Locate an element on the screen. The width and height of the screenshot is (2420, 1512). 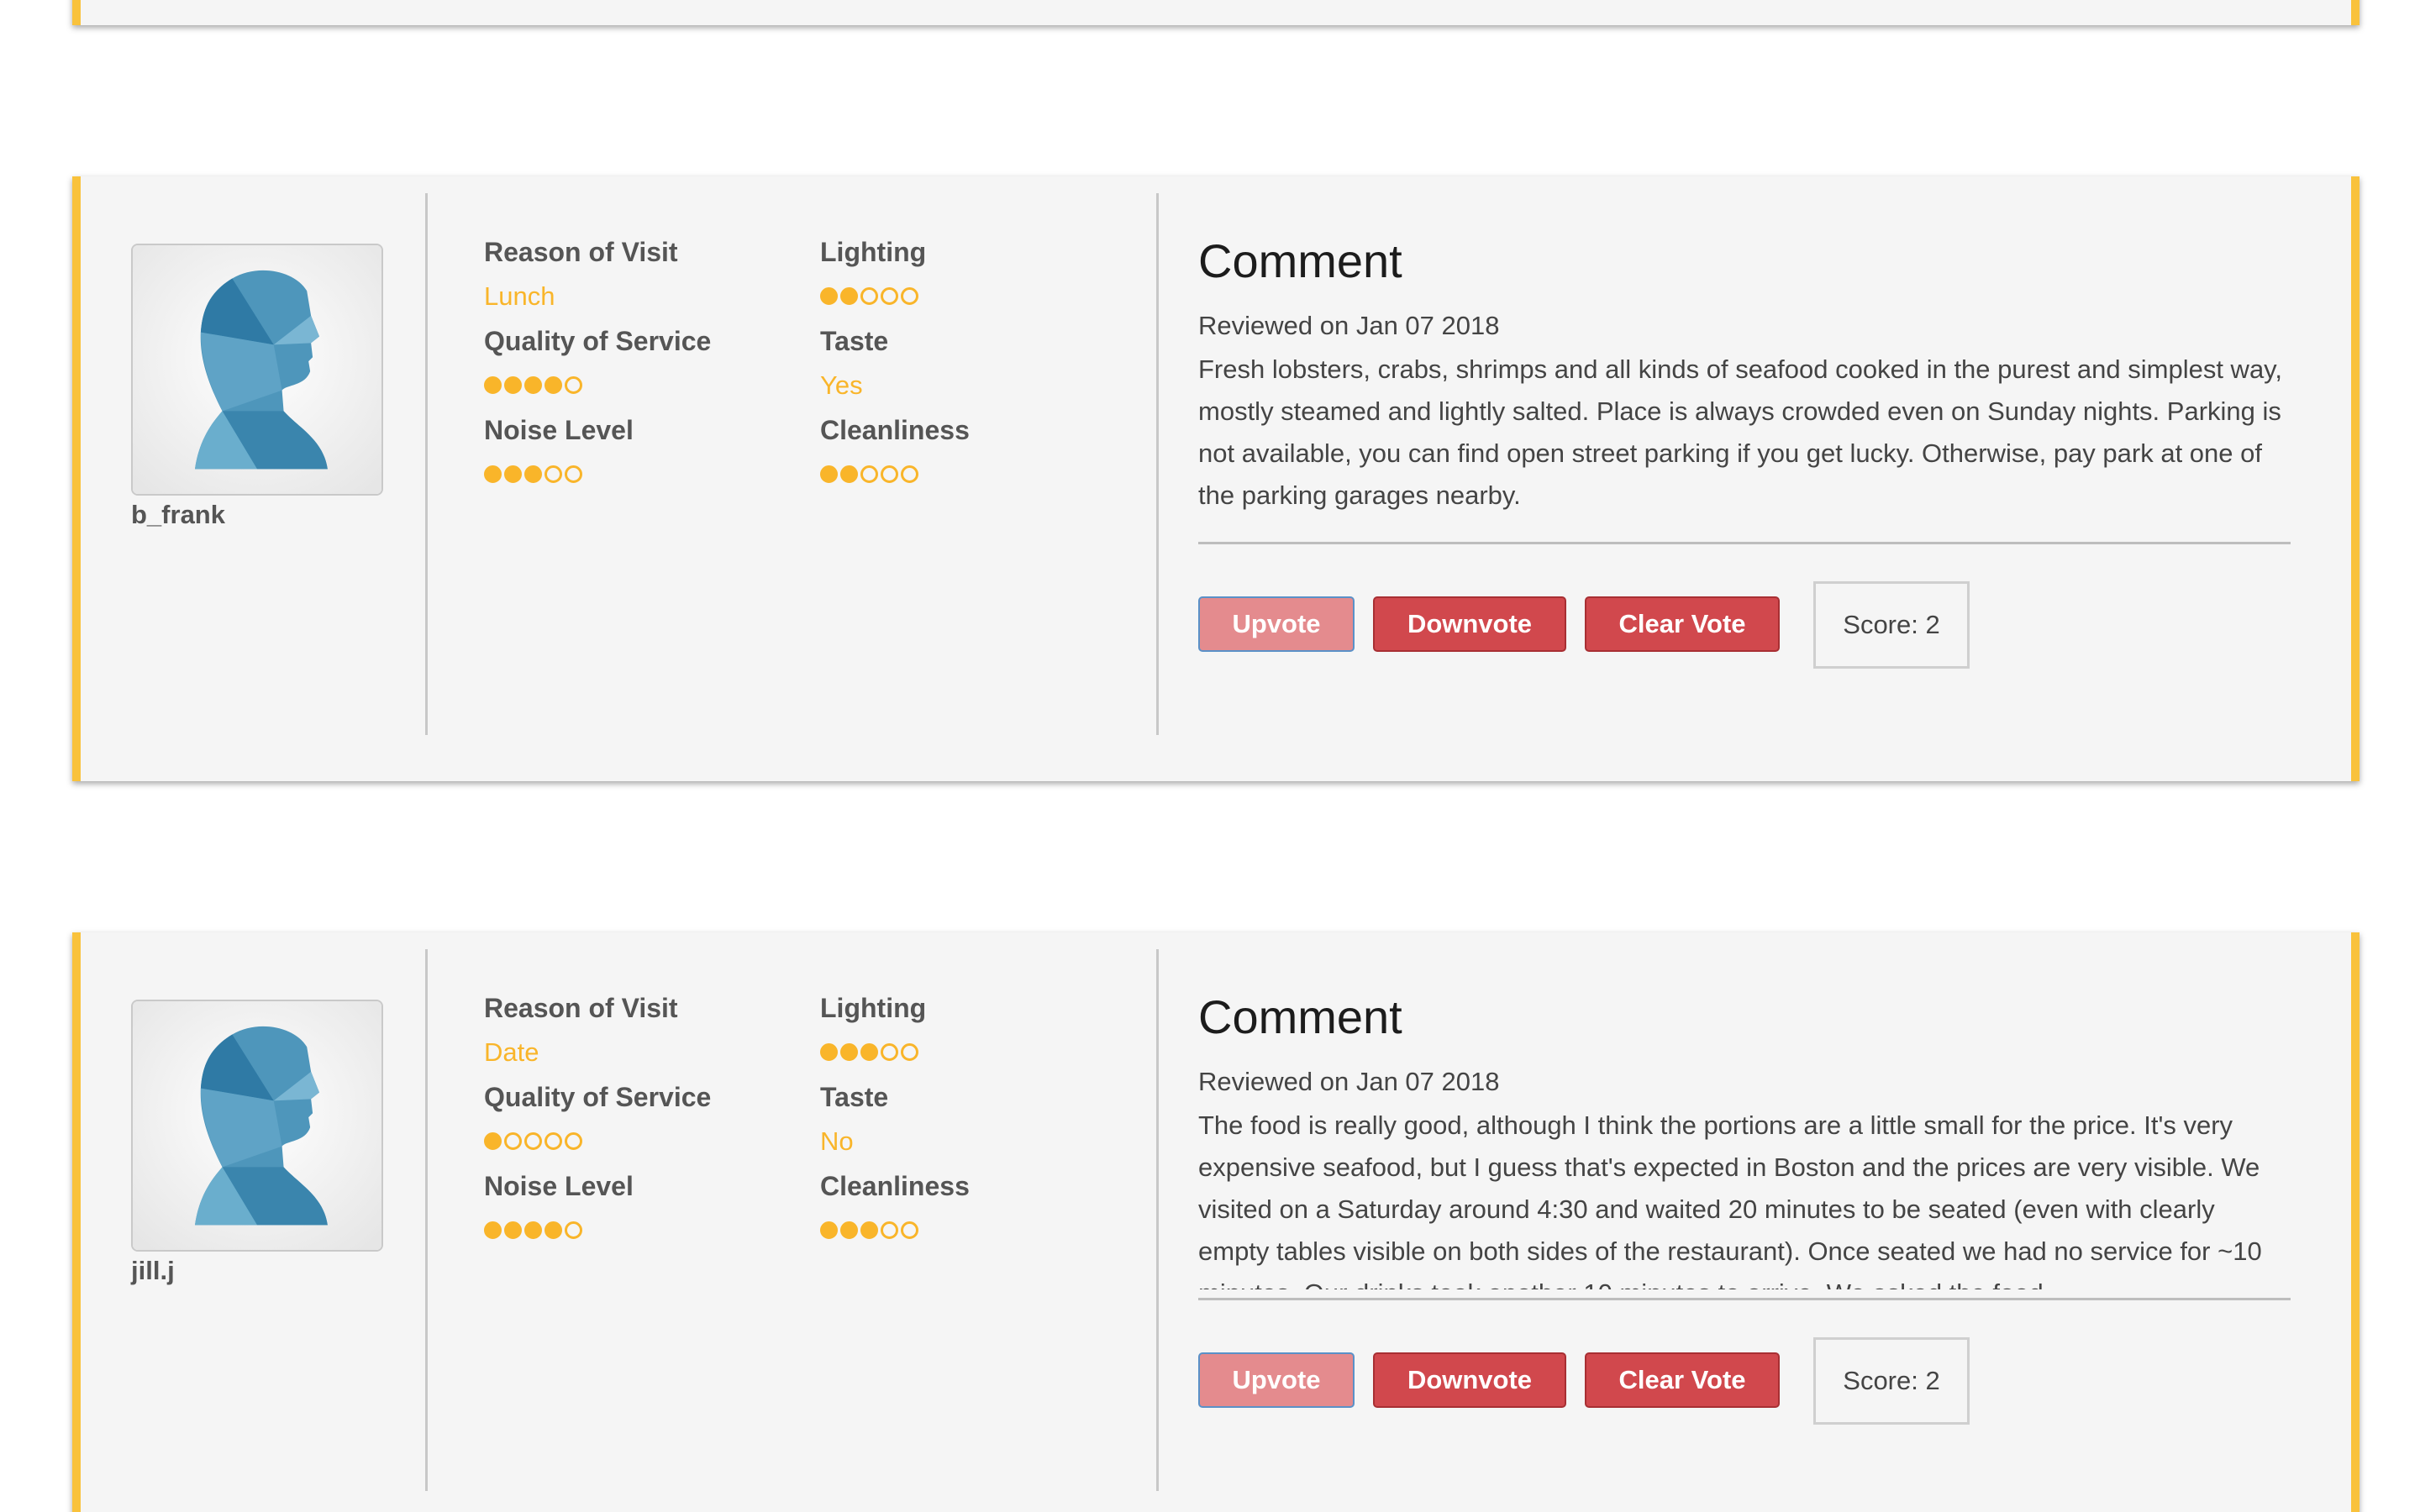
reason-of-visit-value: Lunch is located at coordinates (519, 296).